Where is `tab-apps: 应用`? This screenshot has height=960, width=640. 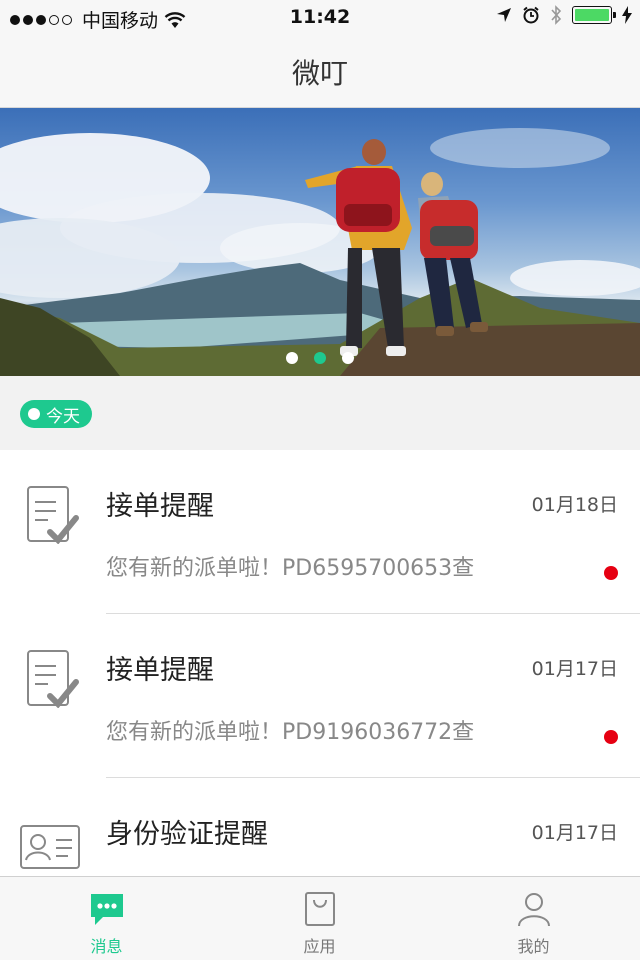 tab-apps: 应用 is located at coordinates (319, 918).